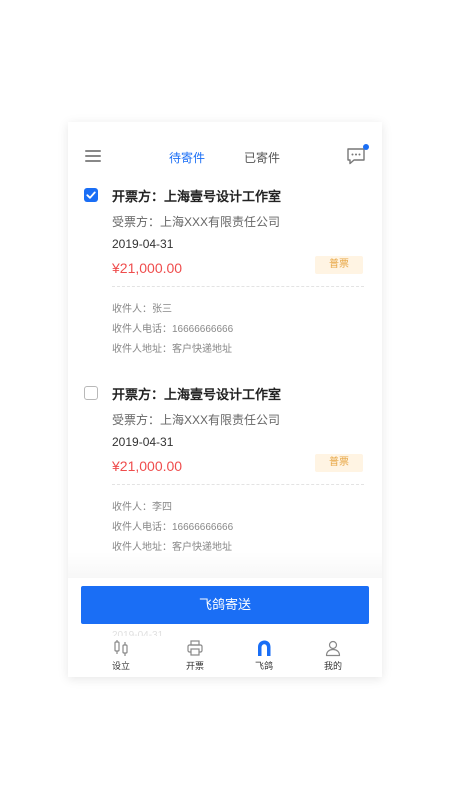 The image size is (450, 800). I want to click on menu-icon, so click(93, 156).